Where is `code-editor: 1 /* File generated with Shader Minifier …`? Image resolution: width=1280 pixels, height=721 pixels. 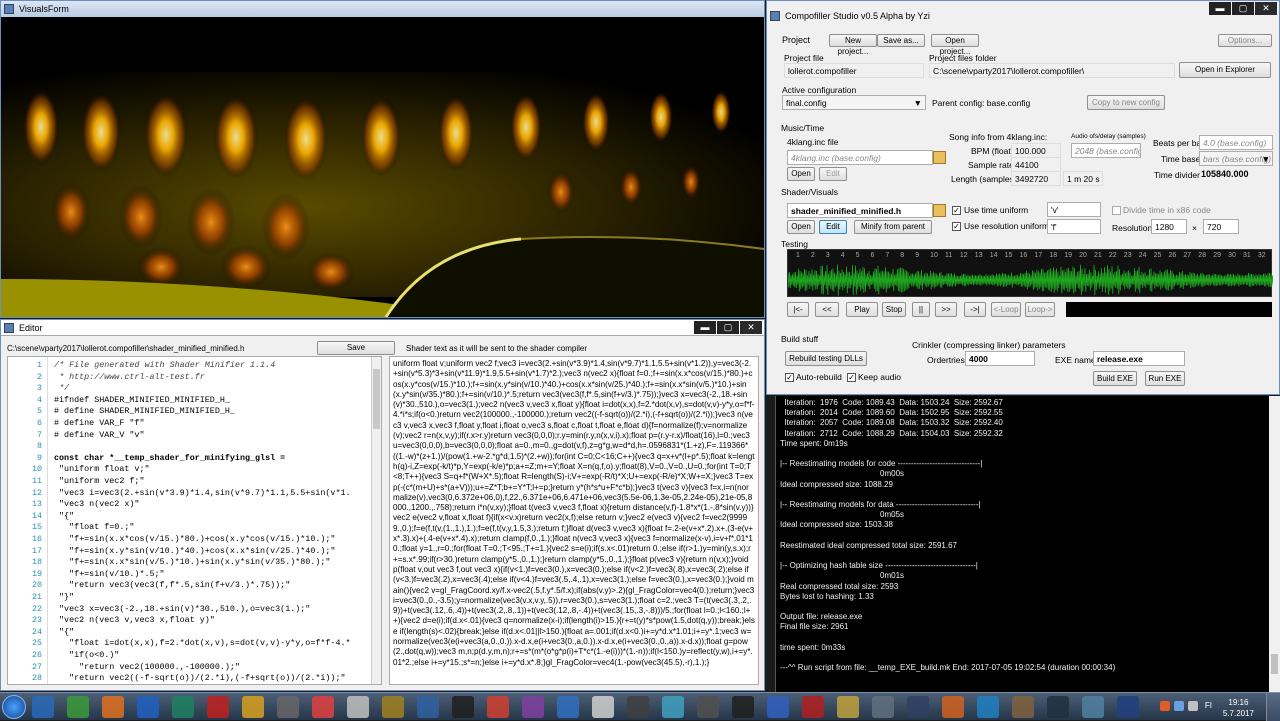 code-editor: 1 /* File generated with Shader Minifier … is located at coordinates (194, 520).